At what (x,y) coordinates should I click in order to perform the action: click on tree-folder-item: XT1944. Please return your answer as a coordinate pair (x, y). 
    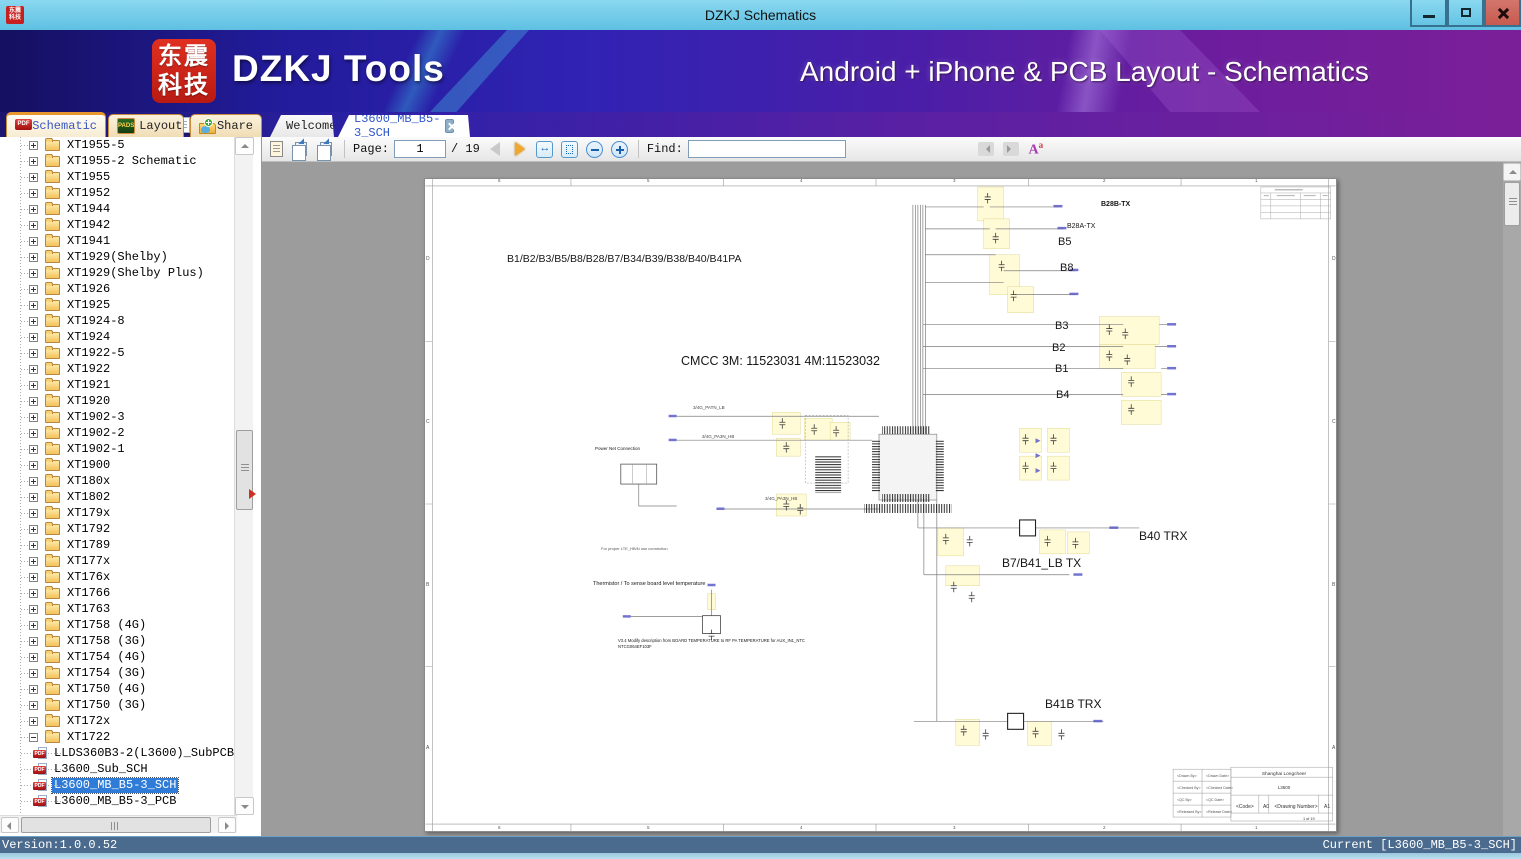
    Looking at the image, I should click on (117, 209).